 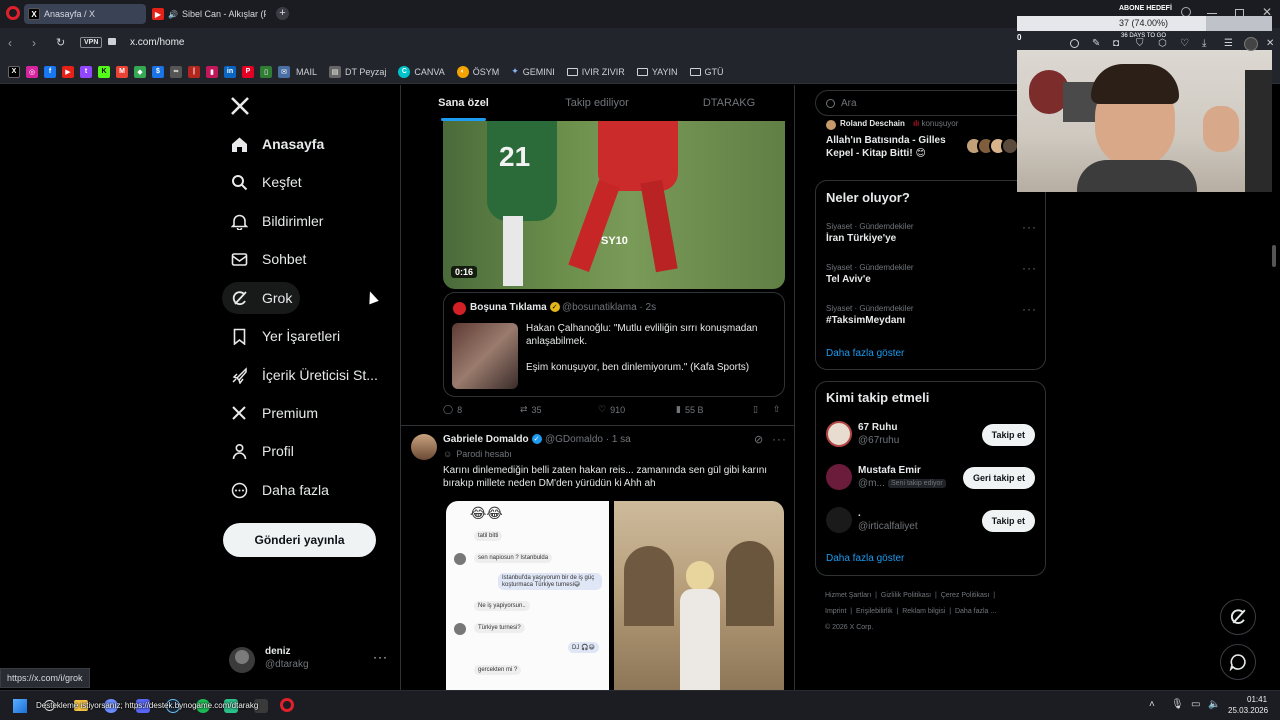 What do you see at coordinates (1238, 662) in the screenshot?
I see `messages-float-button` at bounding box center [1238, 662].